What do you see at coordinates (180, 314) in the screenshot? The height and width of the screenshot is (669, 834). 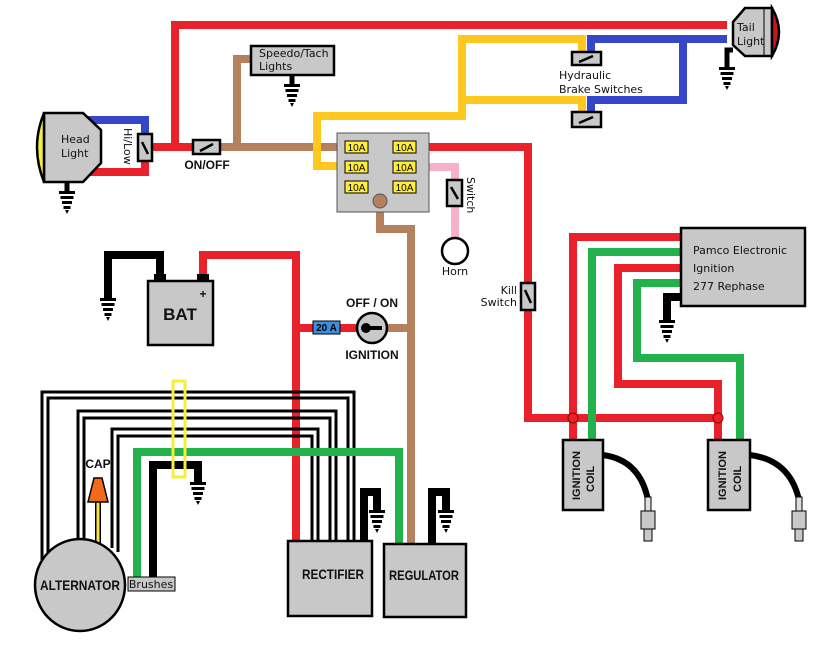 I see `svg-text: BAT` at bounding box center [180, 314].